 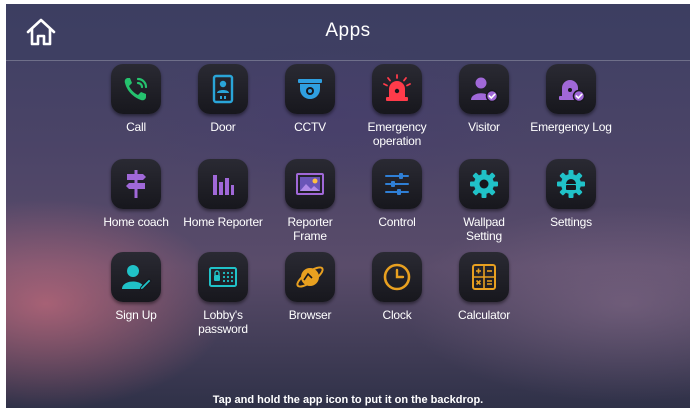 I want to click on app-label: Visitor, so click(x=484, y=127).